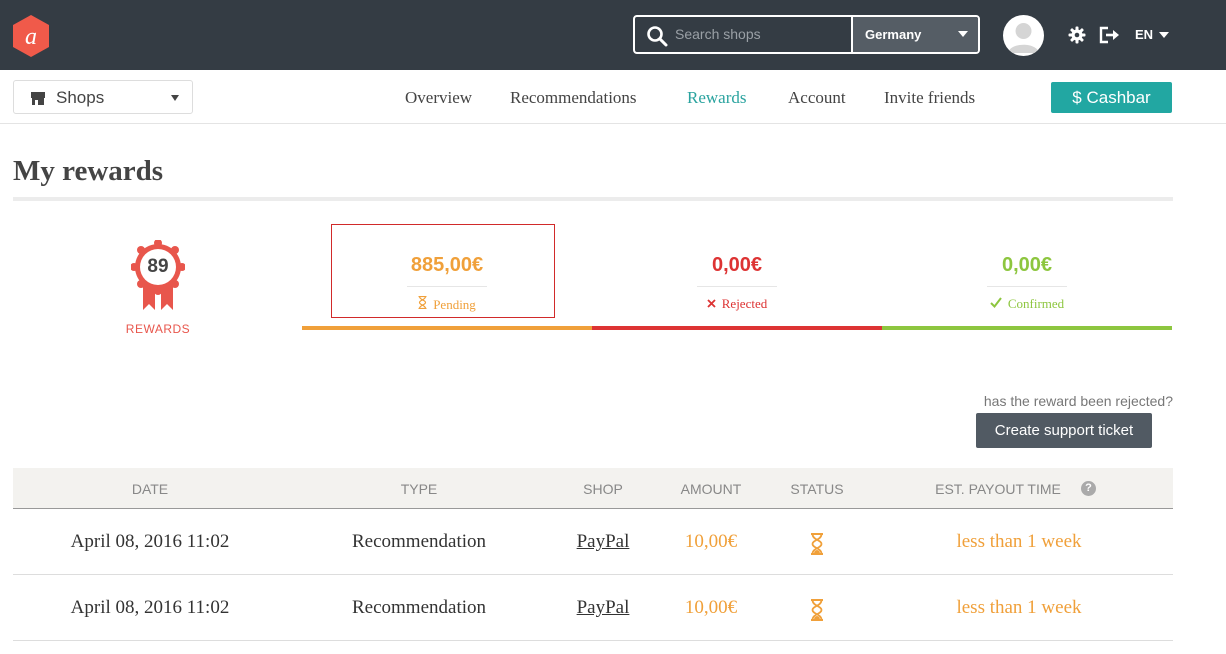  I want to click on nav-link-account: Account, so click(817, 98).